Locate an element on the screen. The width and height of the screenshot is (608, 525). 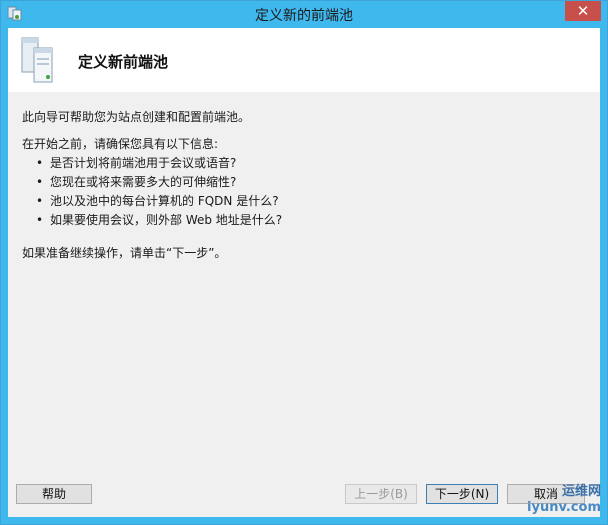
next-button: 下一步(N) is located at coordinates (462, 494).